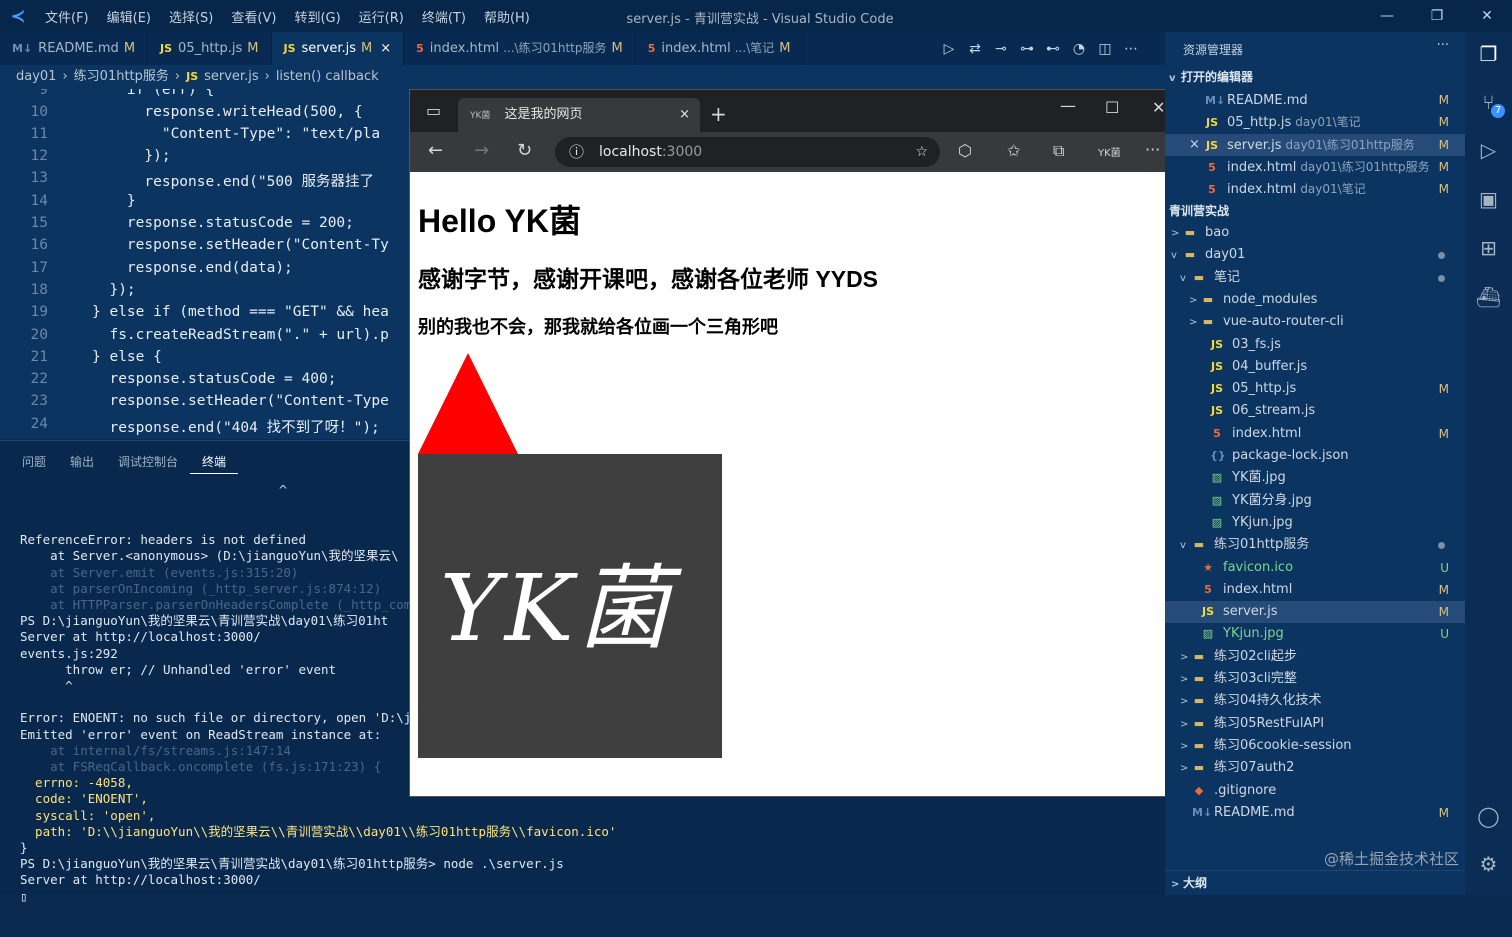 The height and width of the screenshot is (937, 1512). Describe the element at coordinates (1488, 150) in the screenshot. I see `run-debug-icon: ▷` at that location.